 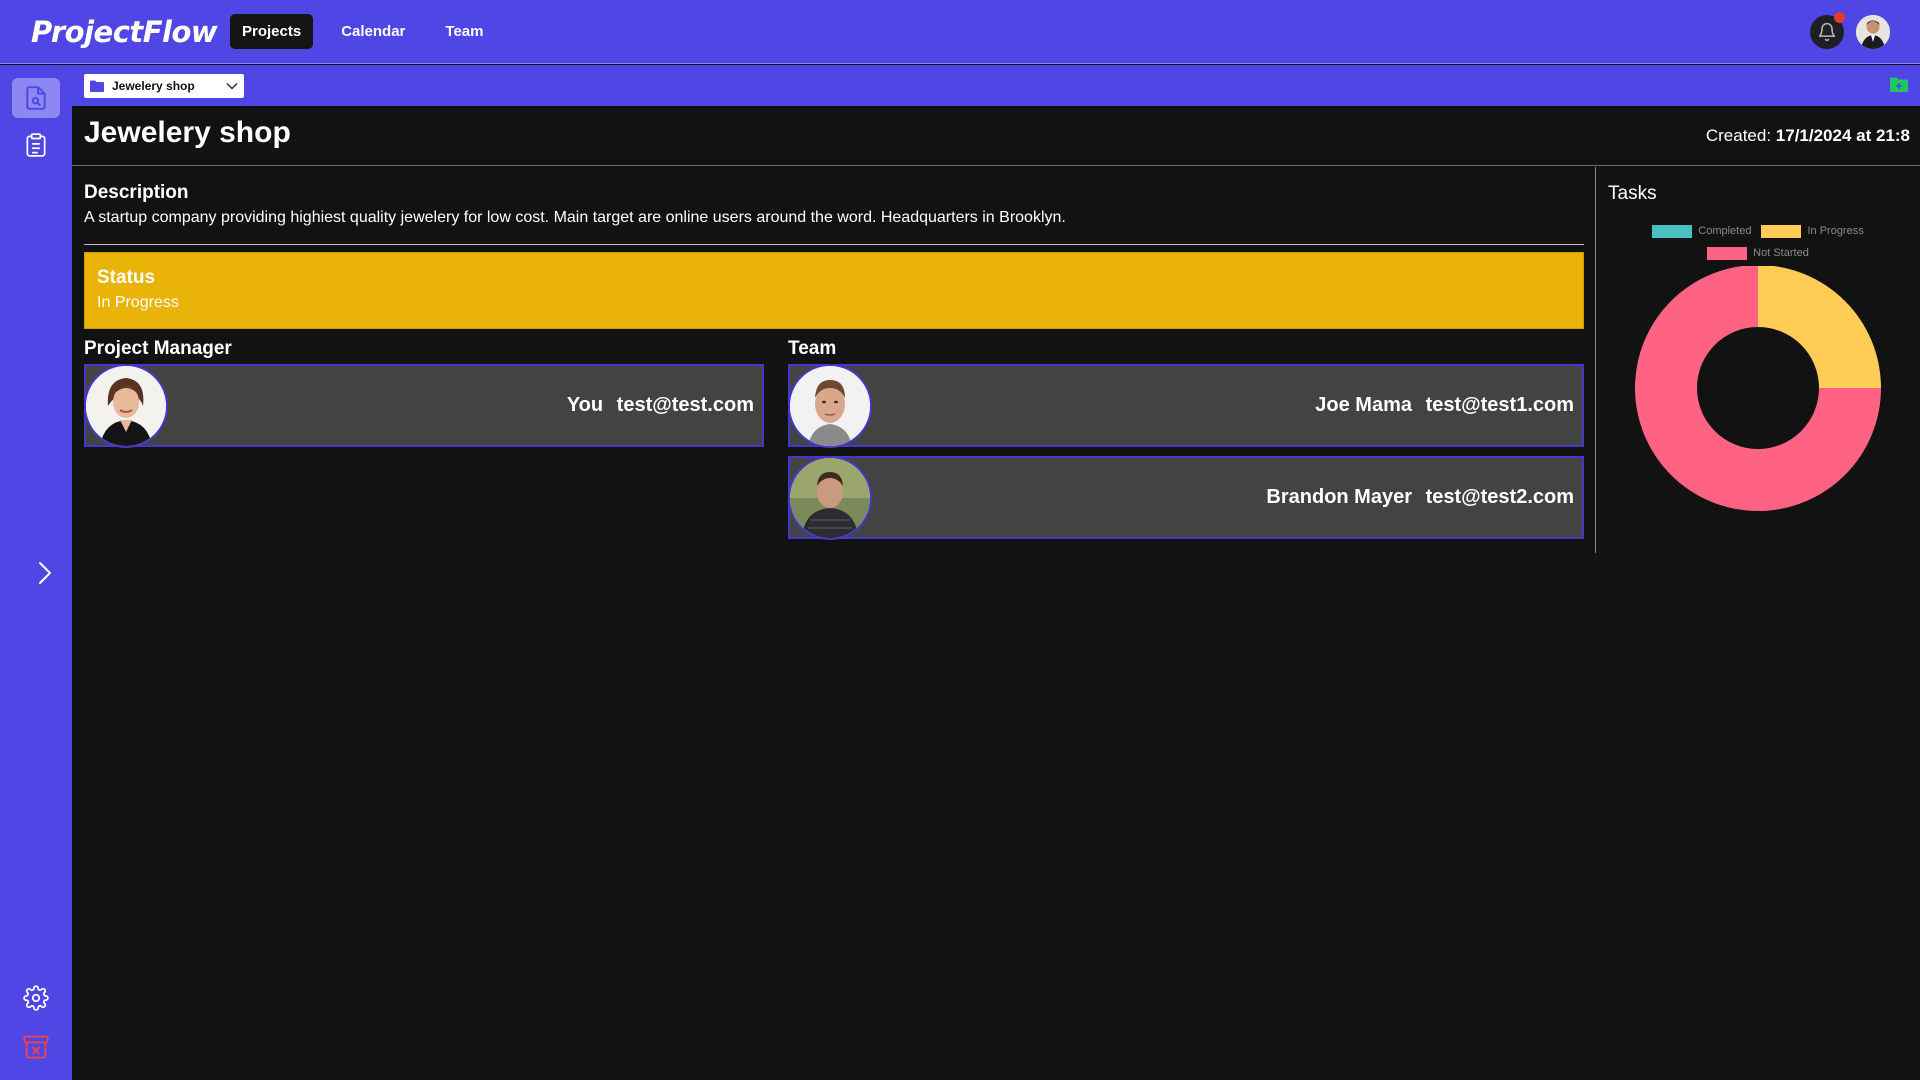 I want to click on chart-legend: Completed In Progress Not Started, so click(x=1758, y=242).